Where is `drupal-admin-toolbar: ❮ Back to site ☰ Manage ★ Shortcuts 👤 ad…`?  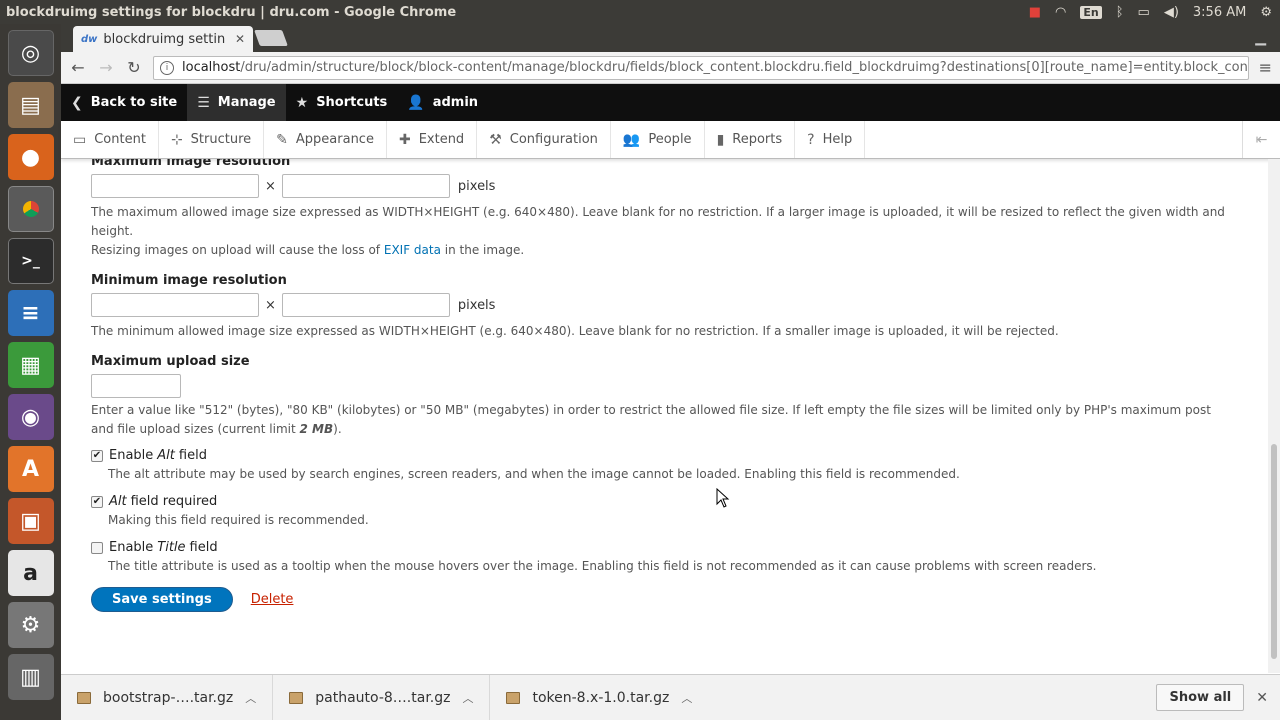 drupal-admin-toolbar: ❮ Back to site ☰ Manage ★ Shortcuts 👤 ad… is located at coordinates (670, 102).